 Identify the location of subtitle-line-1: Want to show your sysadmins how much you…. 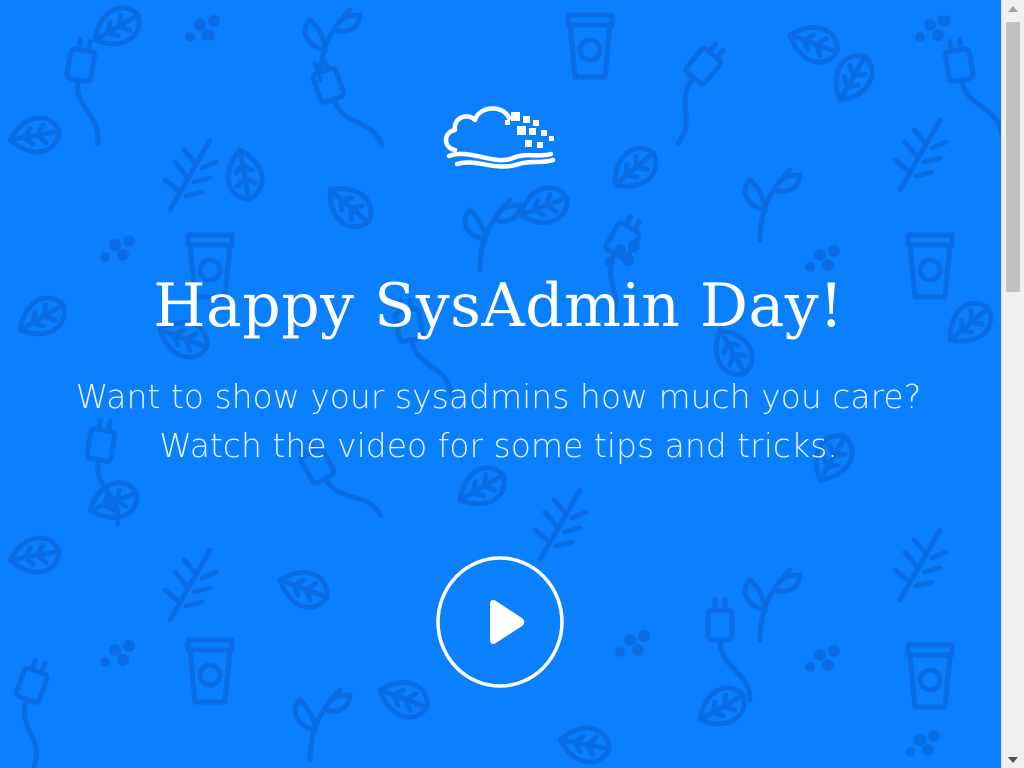
(498, 396).